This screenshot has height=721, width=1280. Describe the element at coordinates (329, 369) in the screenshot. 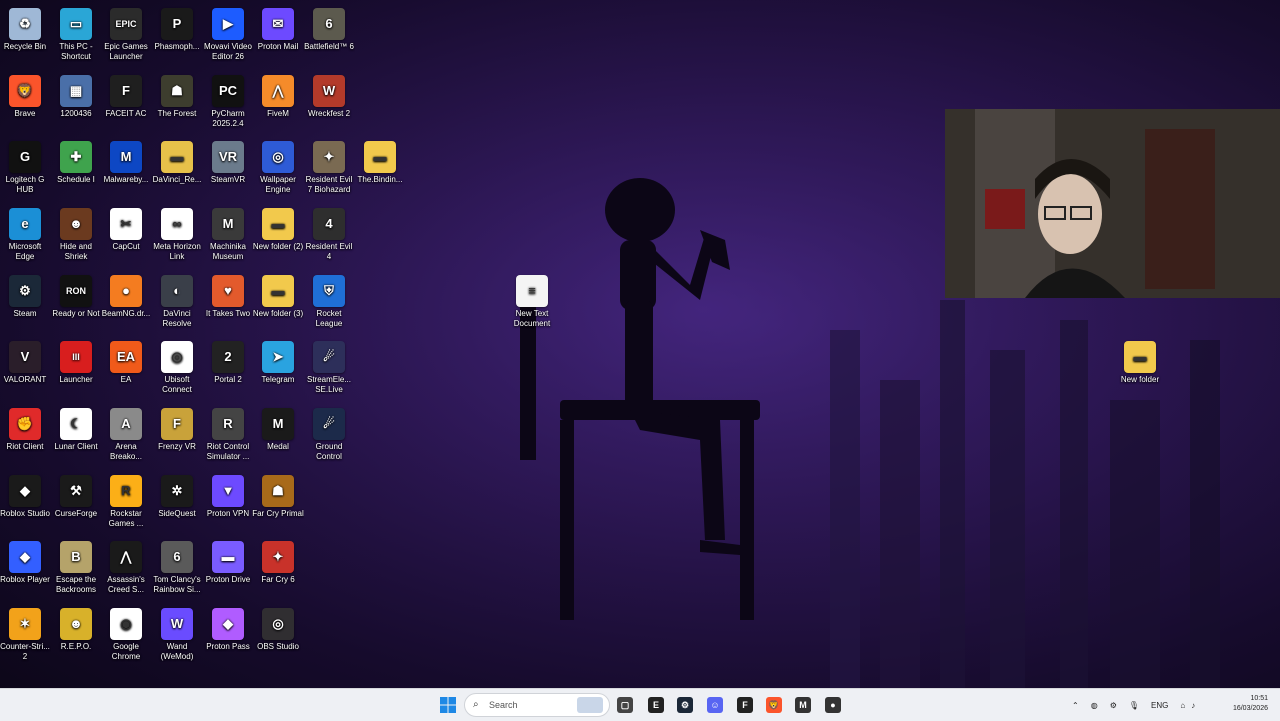

I see `desktop-shortcut: ☄ StreamEle... SE.Live` at that location.